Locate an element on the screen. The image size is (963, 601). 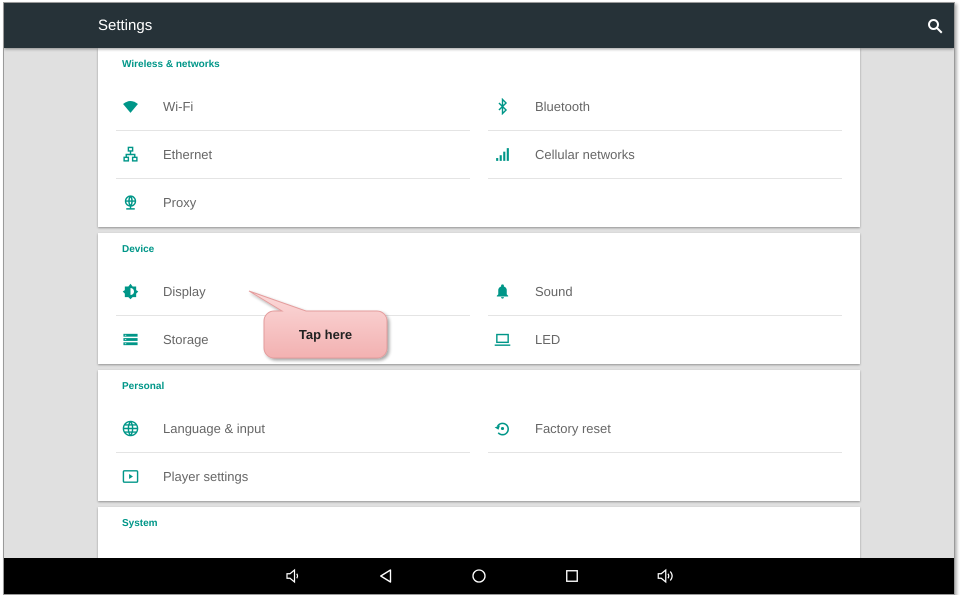
play-icon is located at coordinates (130, 476).